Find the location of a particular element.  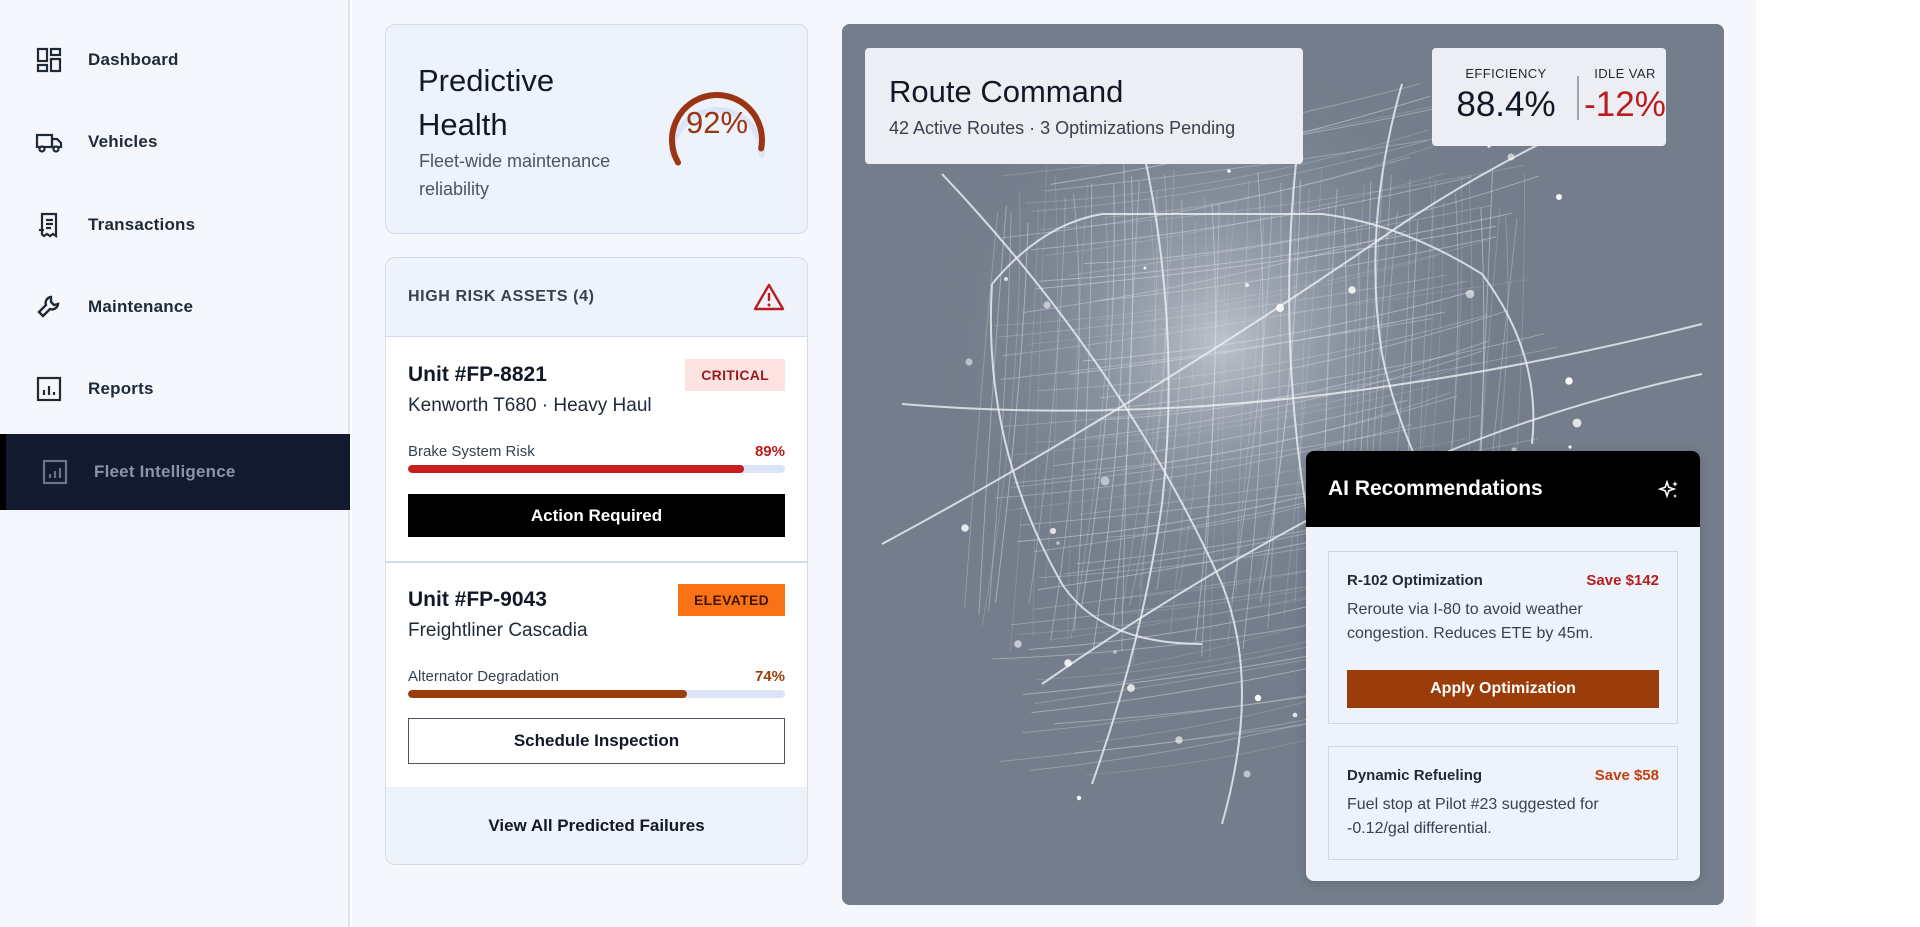

bar-chart-icon is located at coordinates (49, 389).